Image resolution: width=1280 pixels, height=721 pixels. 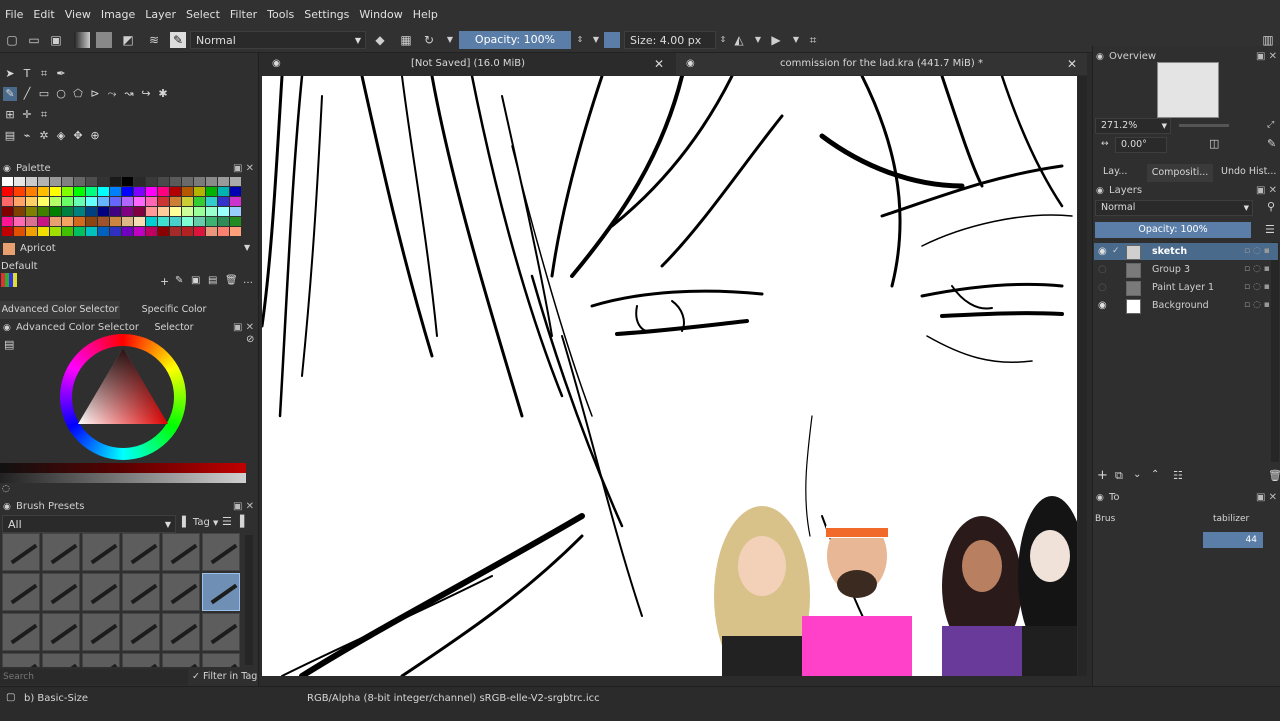 What do you see at coordinates (27, 136) in the screenshot?
I see `color-picker-icon: ⌁` at bounding box center [27, 136].